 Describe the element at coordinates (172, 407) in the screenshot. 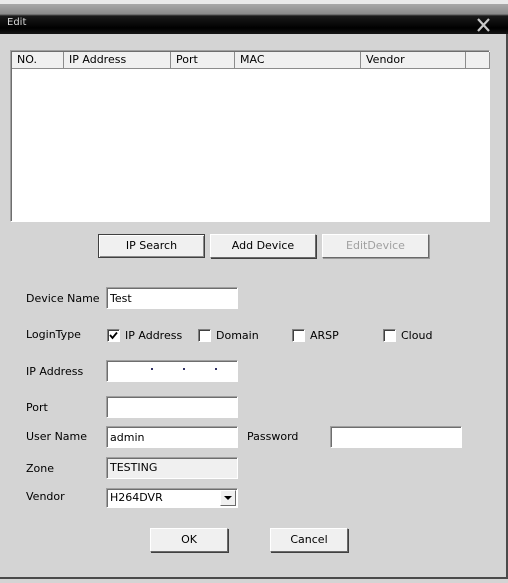

I see `port-input` at that location.